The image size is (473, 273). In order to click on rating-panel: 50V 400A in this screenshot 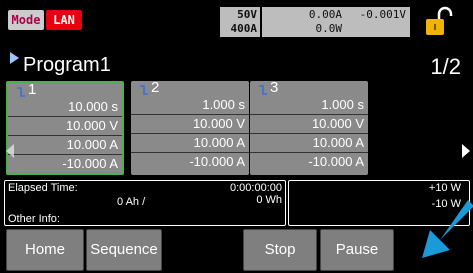, I will do `click(240, 22)`.